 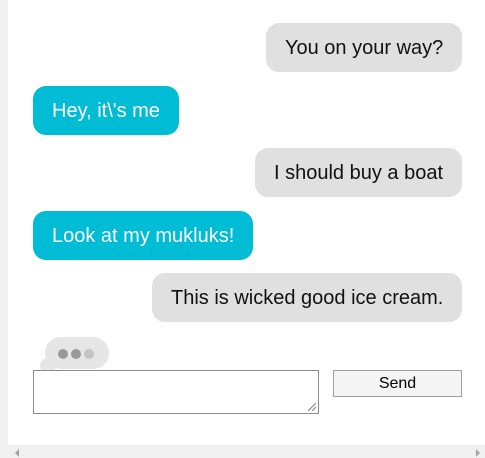 What do you see at coordinates (397, 383) in the screenshot?
I see `send-button: Send` at bounding box center [397, 383].